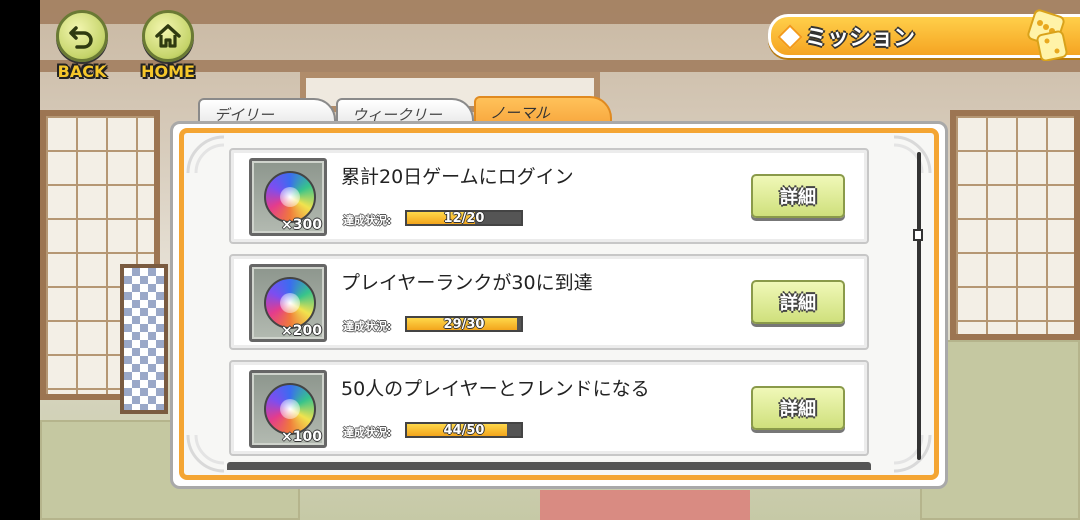  I want to click on mission-title: 50人のプレイヤーとフレンドになる, so click(495, 389).